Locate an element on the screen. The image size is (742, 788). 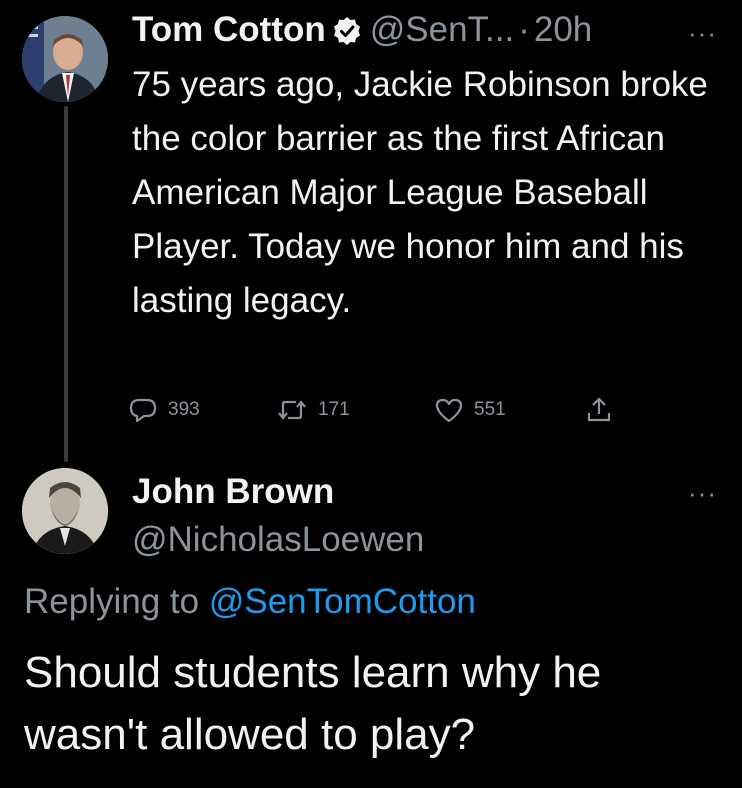
reply-more-options-icon: ··· is located at coordinates (702, 493).